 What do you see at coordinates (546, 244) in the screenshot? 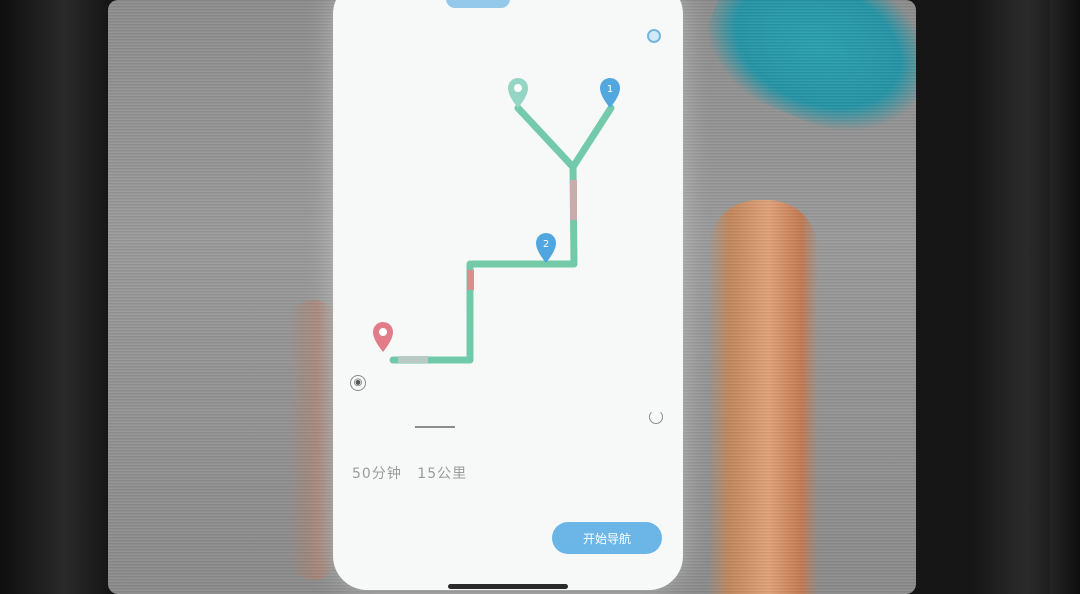
I see `waypoint-2-label: 2` at bounding box center [546, 244].